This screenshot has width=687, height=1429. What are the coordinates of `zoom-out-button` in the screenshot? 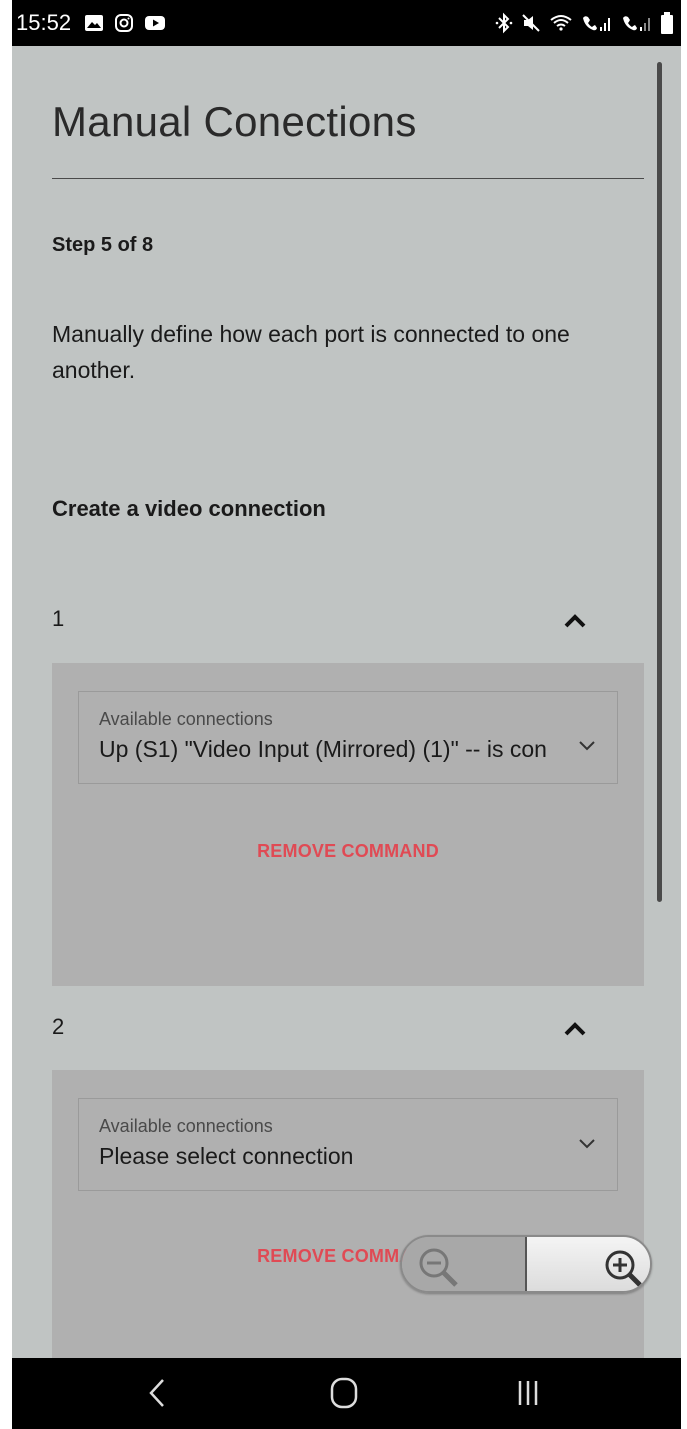 It's located at (464, 1264).